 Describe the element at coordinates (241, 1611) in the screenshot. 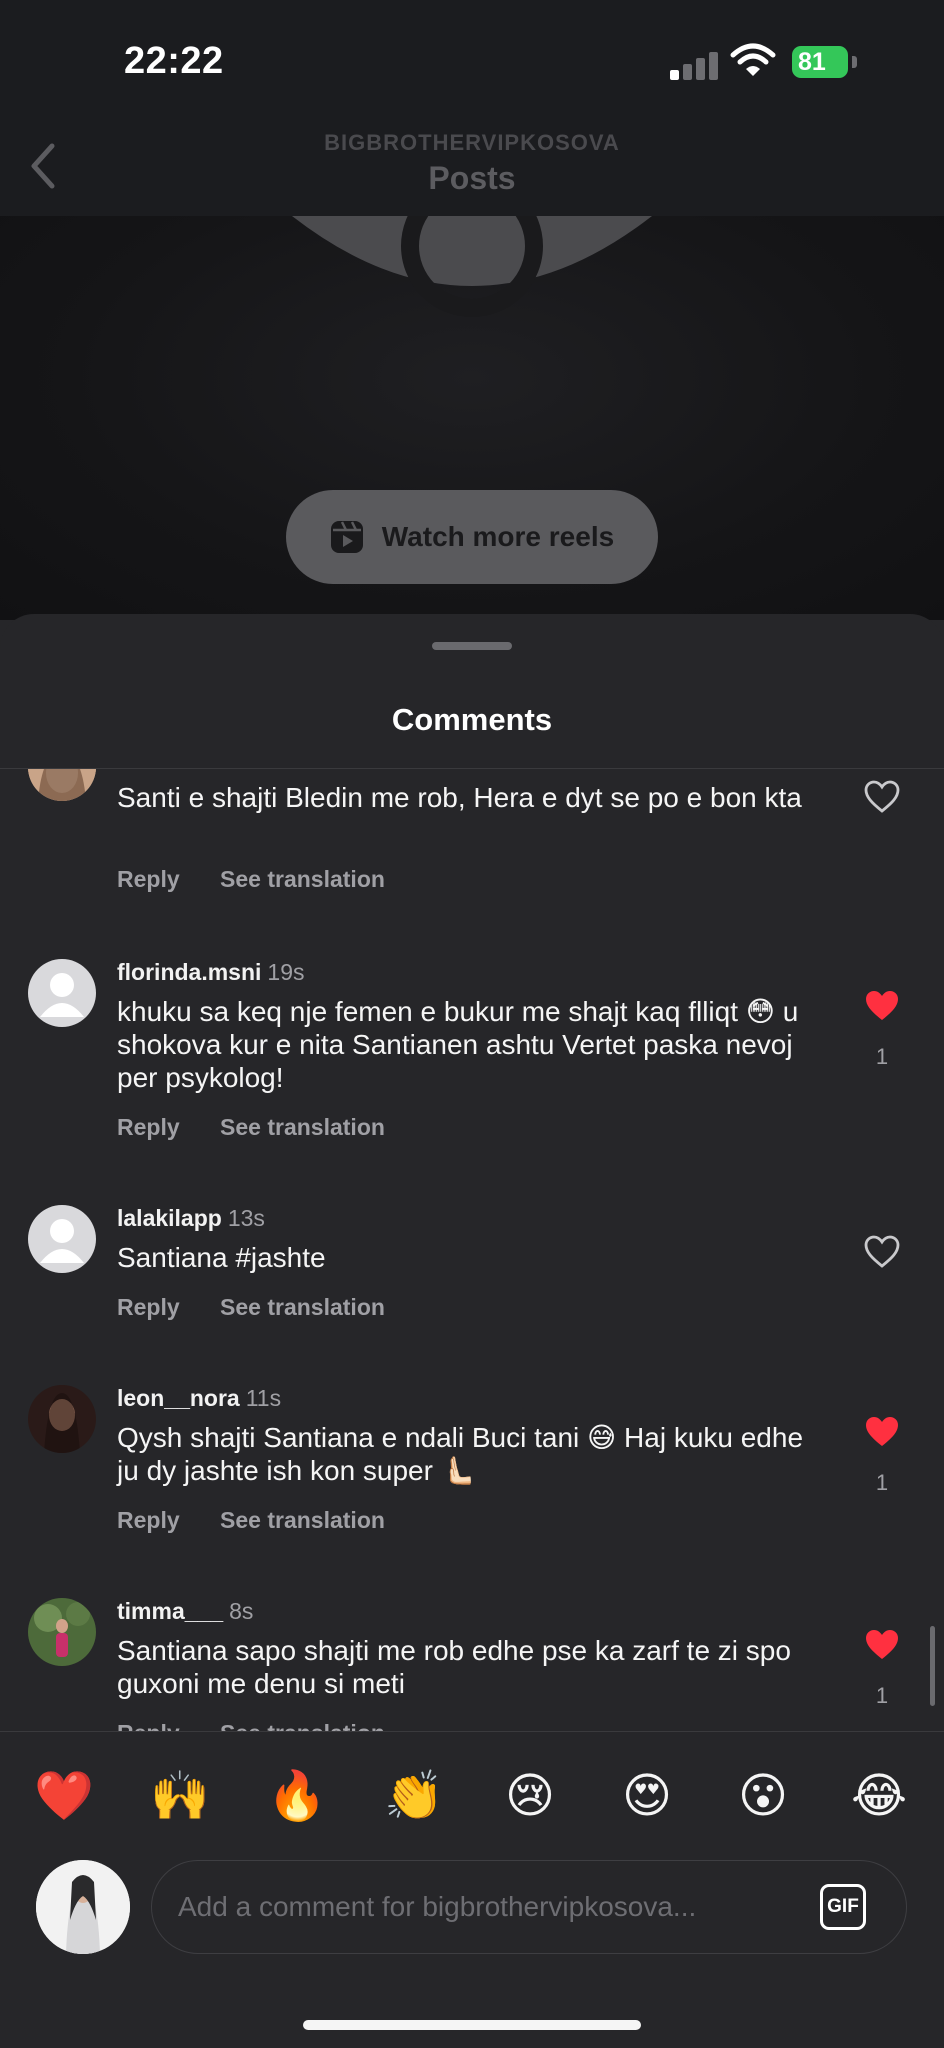

I see `comment-age: 8s` at that location.